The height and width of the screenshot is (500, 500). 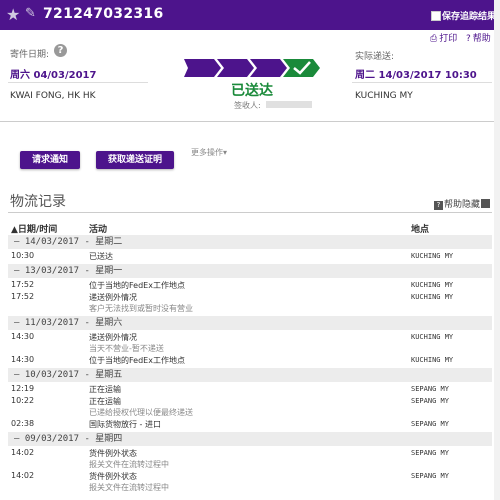 I want to click on history-row-time: 10:30, so click(x=23, y=255).